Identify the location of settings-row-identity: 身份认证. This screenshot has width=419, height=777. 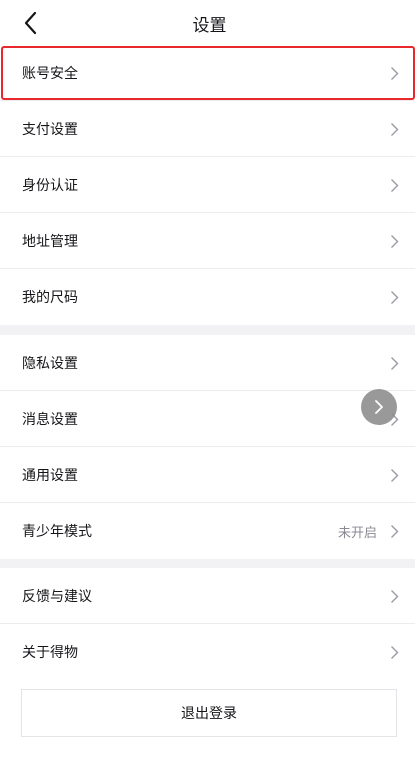
(209, 185).